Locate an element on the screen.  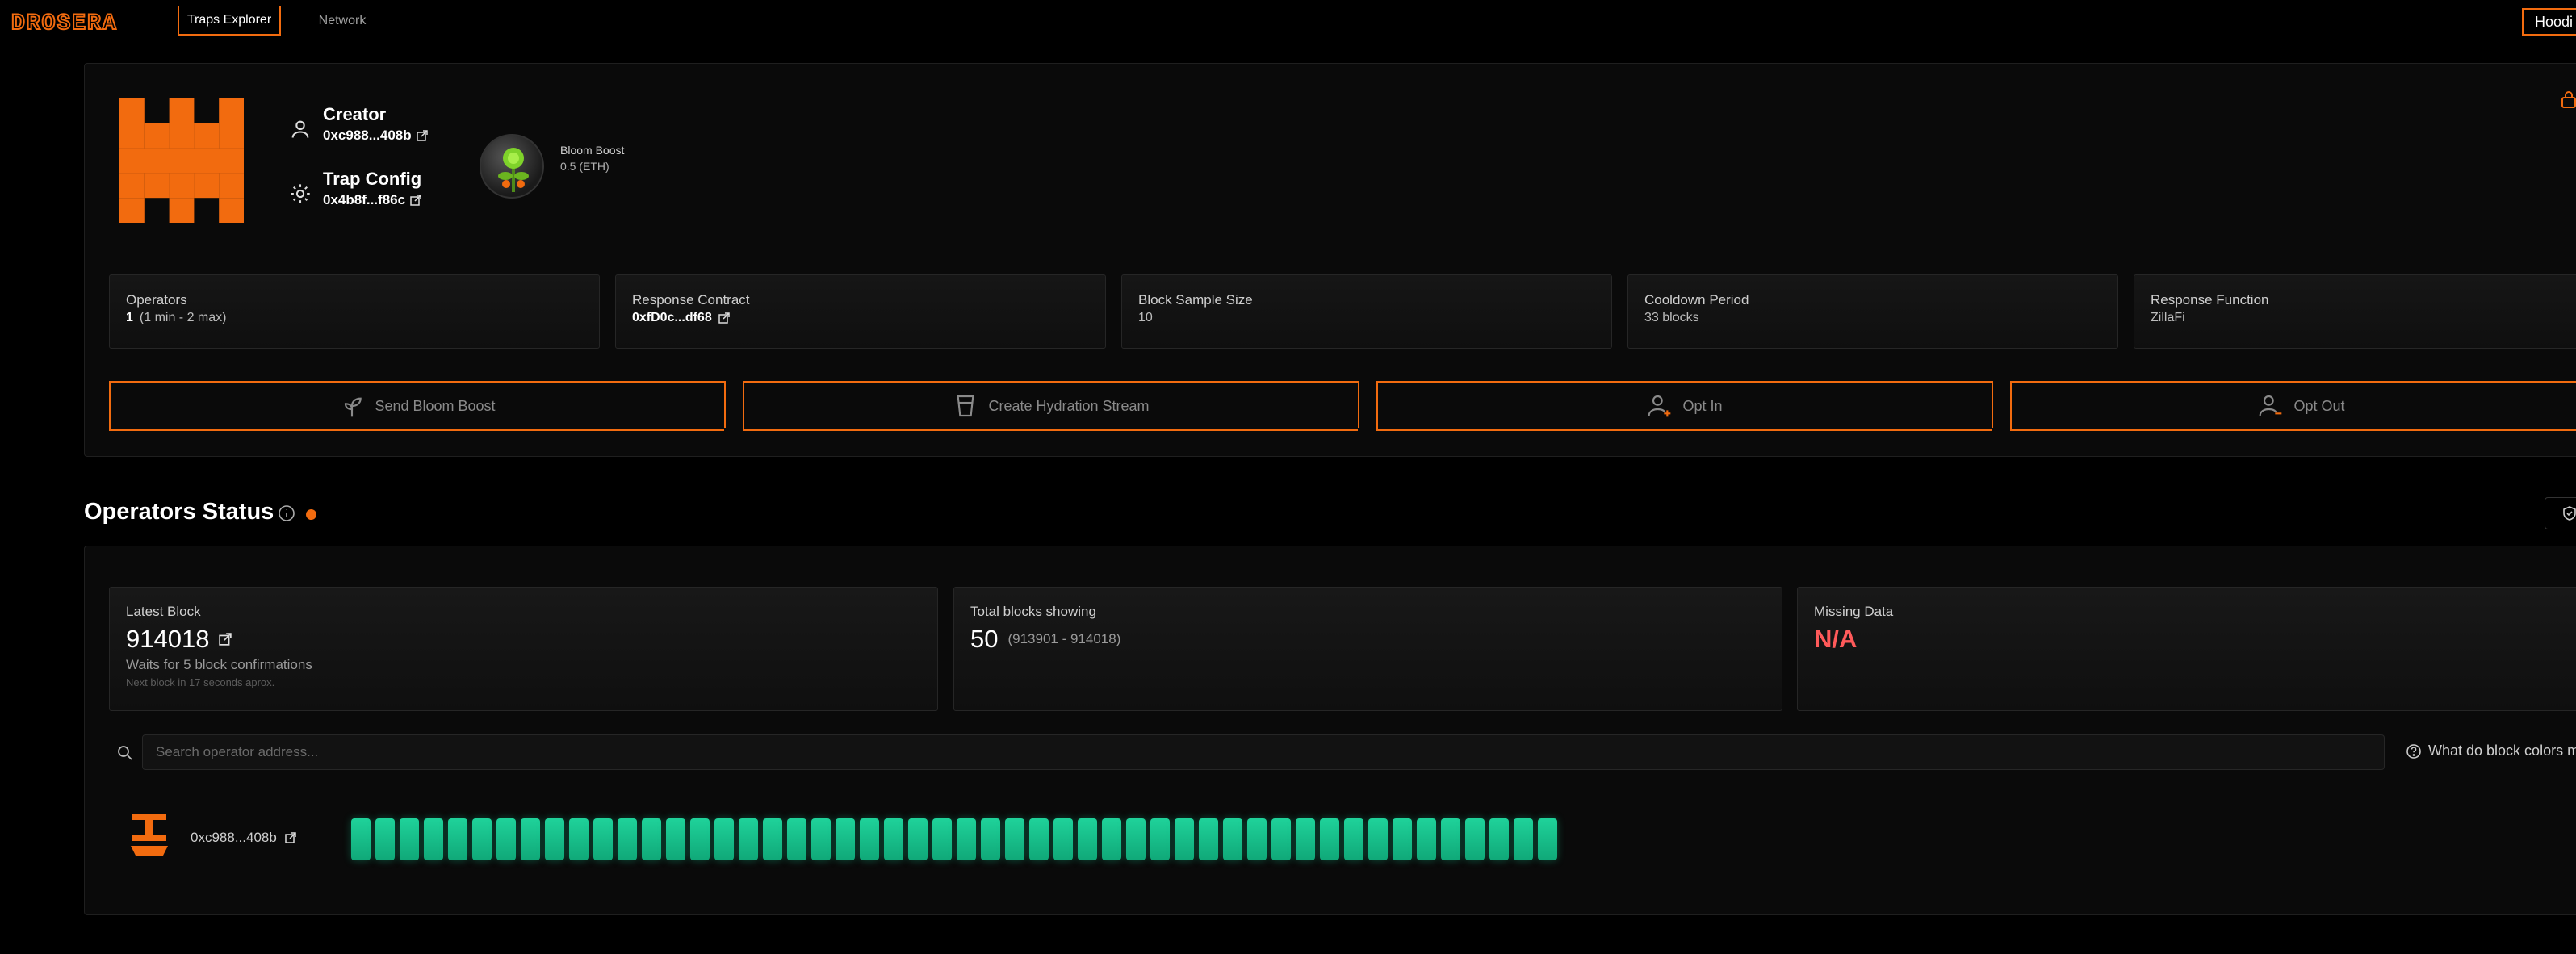
creator-address: 0xc988...408b is located at coordinates (367, 135).